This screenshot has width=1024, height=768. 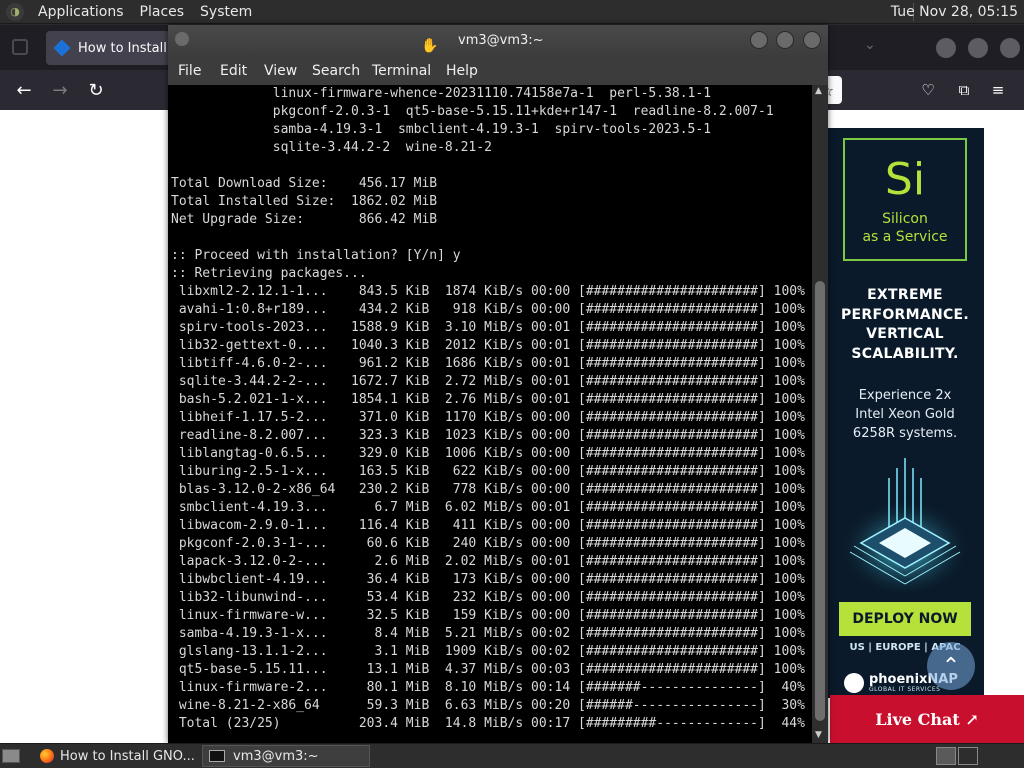 I want to click on menu-file: File, so click(x=189, y=71).